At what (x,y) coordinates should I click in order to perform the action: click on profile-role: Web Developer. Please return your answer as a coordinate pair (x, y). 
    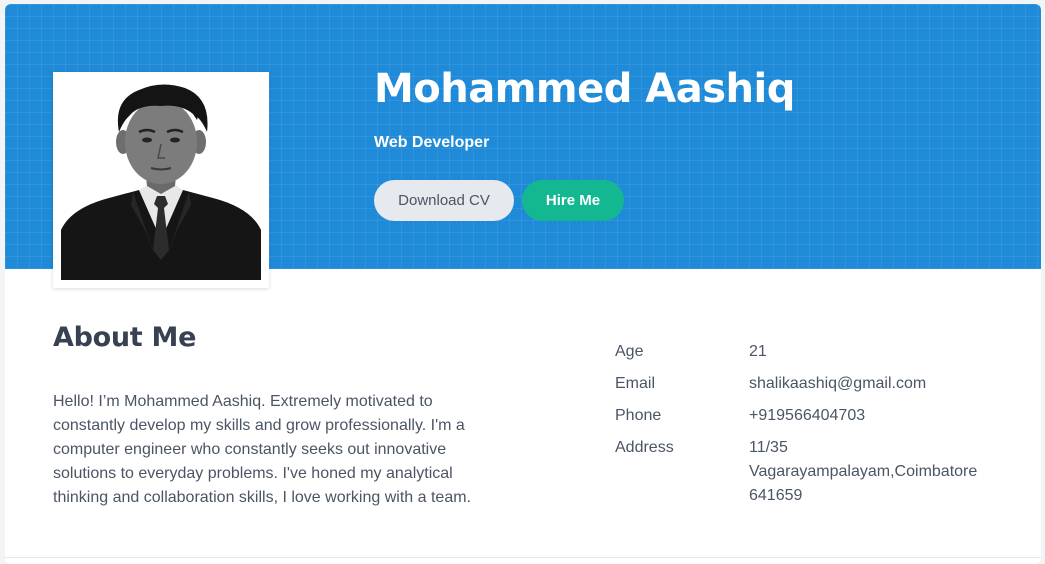
    Looking at the image, I should click on (432, 142).